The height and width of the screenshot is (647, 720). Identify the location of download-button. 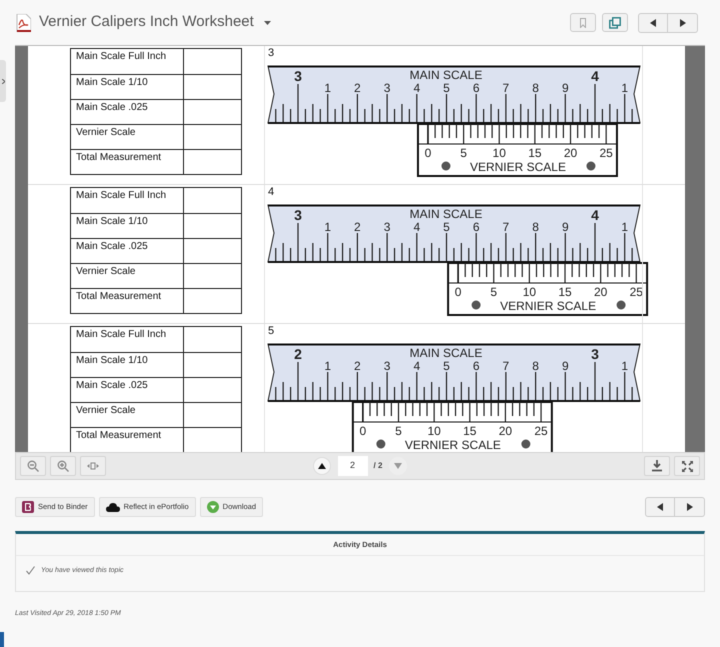
(657, 466).